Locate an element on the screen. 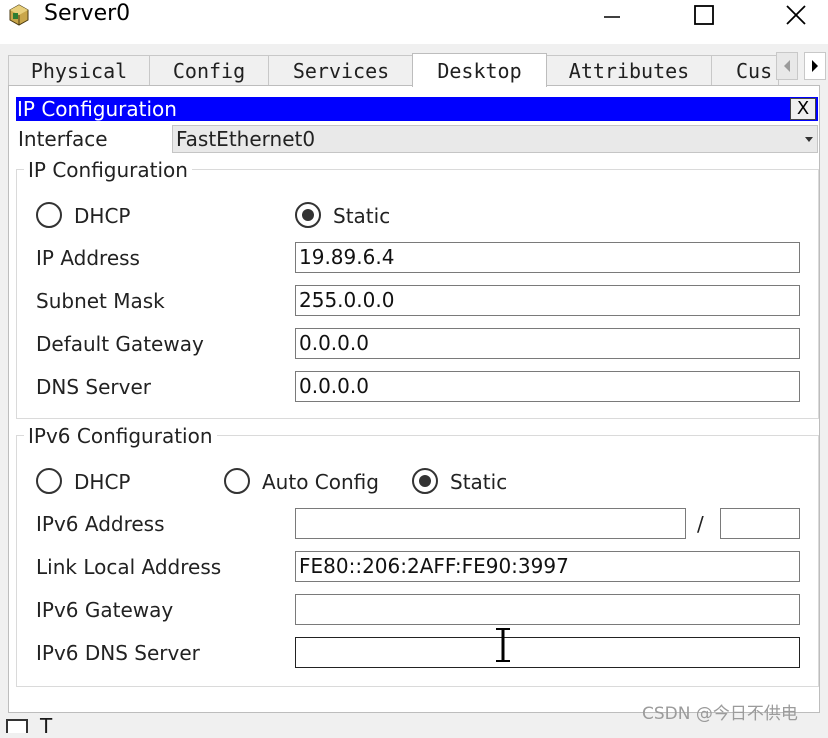 The image size is (828, 738). minimize-icon is located at coordinates (612, 17).